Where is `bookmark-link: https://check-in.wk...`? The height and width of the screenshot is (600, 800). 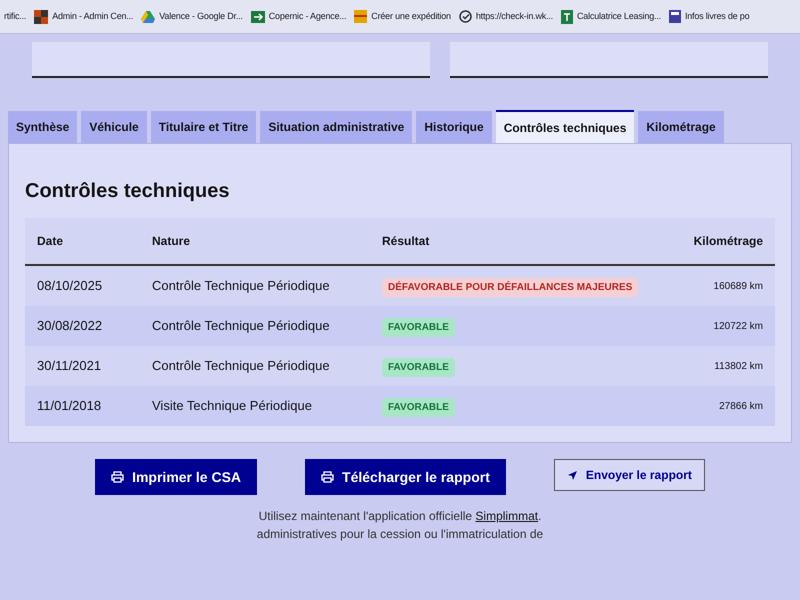 bookmark-link: https://check-in.wk... is located at coordinates (514, 17).